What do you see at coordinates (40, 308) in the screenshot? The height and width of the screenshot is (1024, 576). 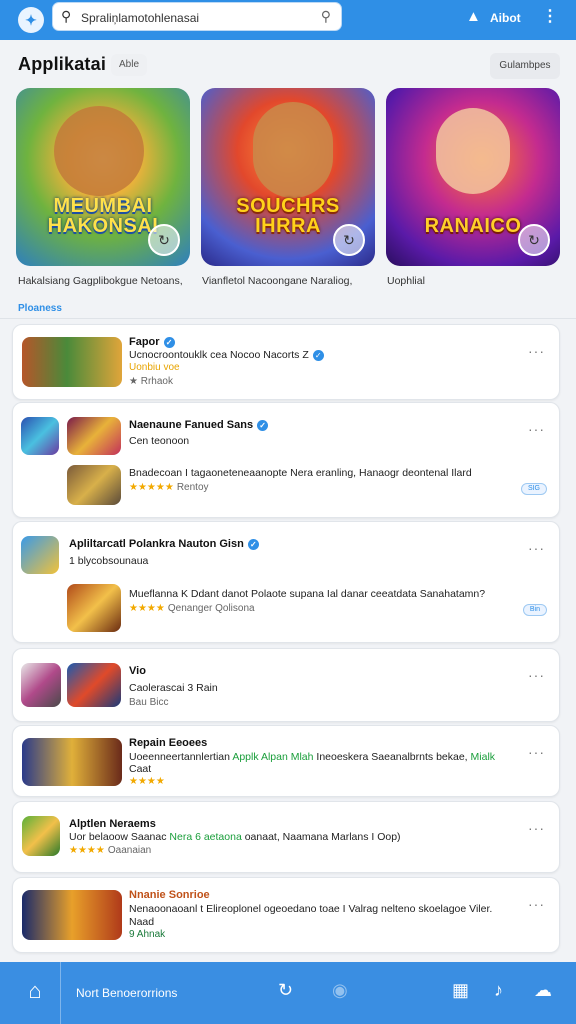 I see `sub-section-label: Ploaness` at bounding box center [40, 308].